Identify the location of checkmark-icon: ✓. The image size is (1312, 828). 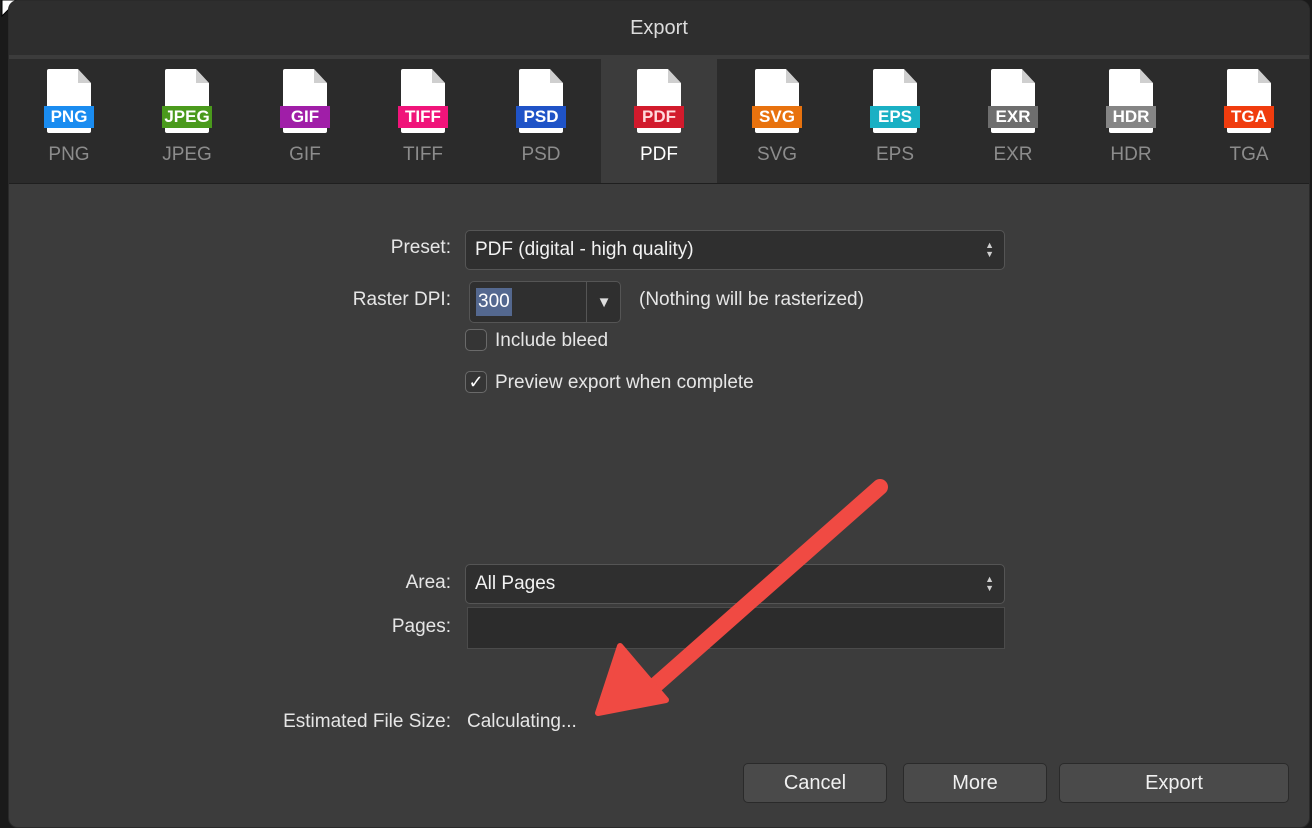
(476, 381).